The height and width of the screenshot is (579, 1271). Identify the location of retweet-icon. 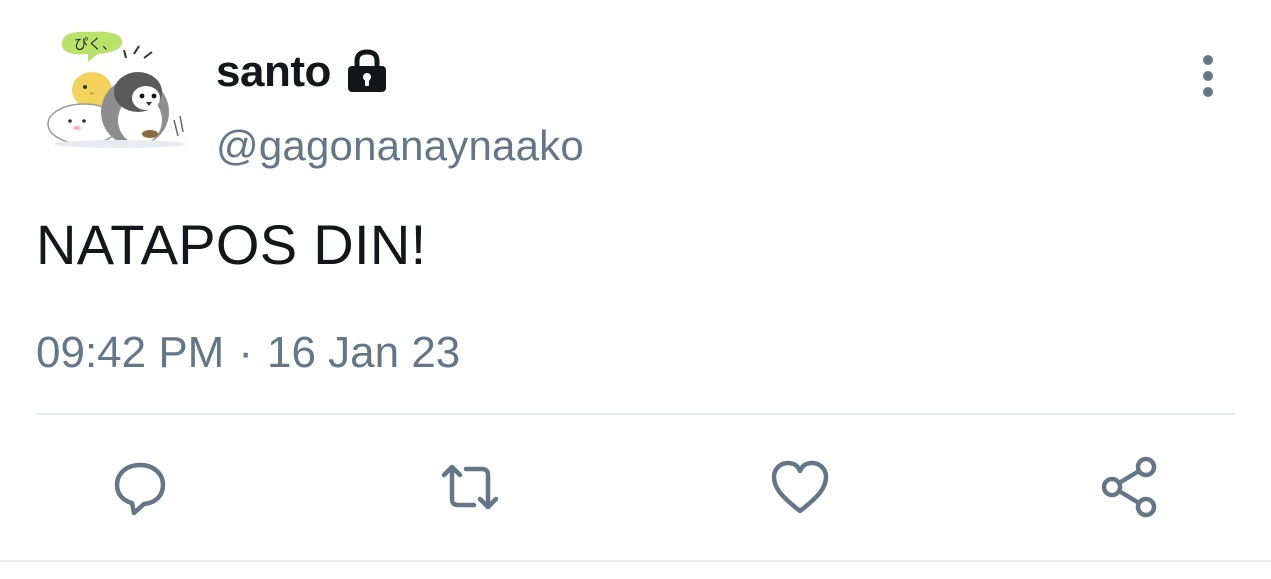
(470, 487).